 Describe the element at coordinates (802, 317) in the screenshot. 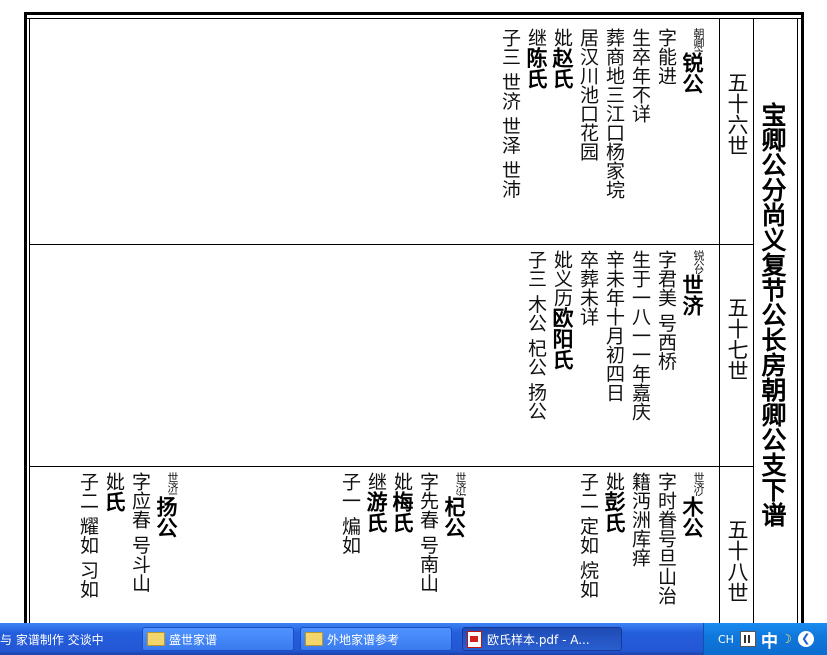

I see `frame-right` at that location.